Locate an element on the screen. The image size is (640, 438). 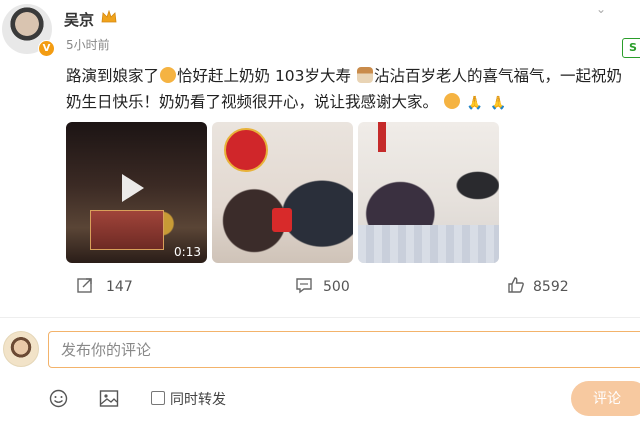
like-count: 8592 is located at coordinates (551, 287).